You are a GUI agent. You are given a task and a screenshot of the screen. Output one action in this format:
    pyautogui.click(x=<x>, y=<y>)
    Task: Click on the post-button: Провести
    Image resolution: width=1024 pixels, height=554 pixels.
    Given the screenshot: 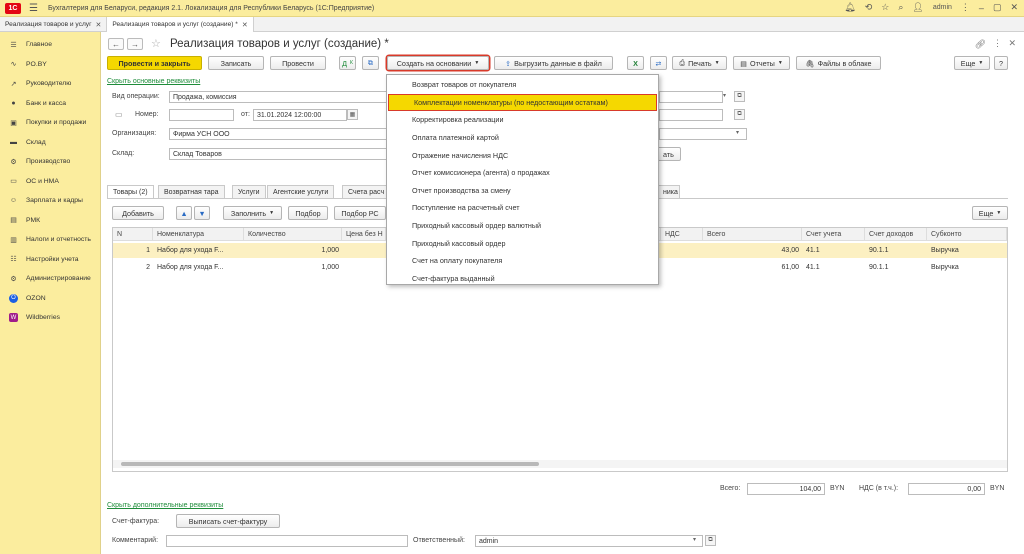 What is the action you would take?
    pyautogui.click(x=298, y=63)
    